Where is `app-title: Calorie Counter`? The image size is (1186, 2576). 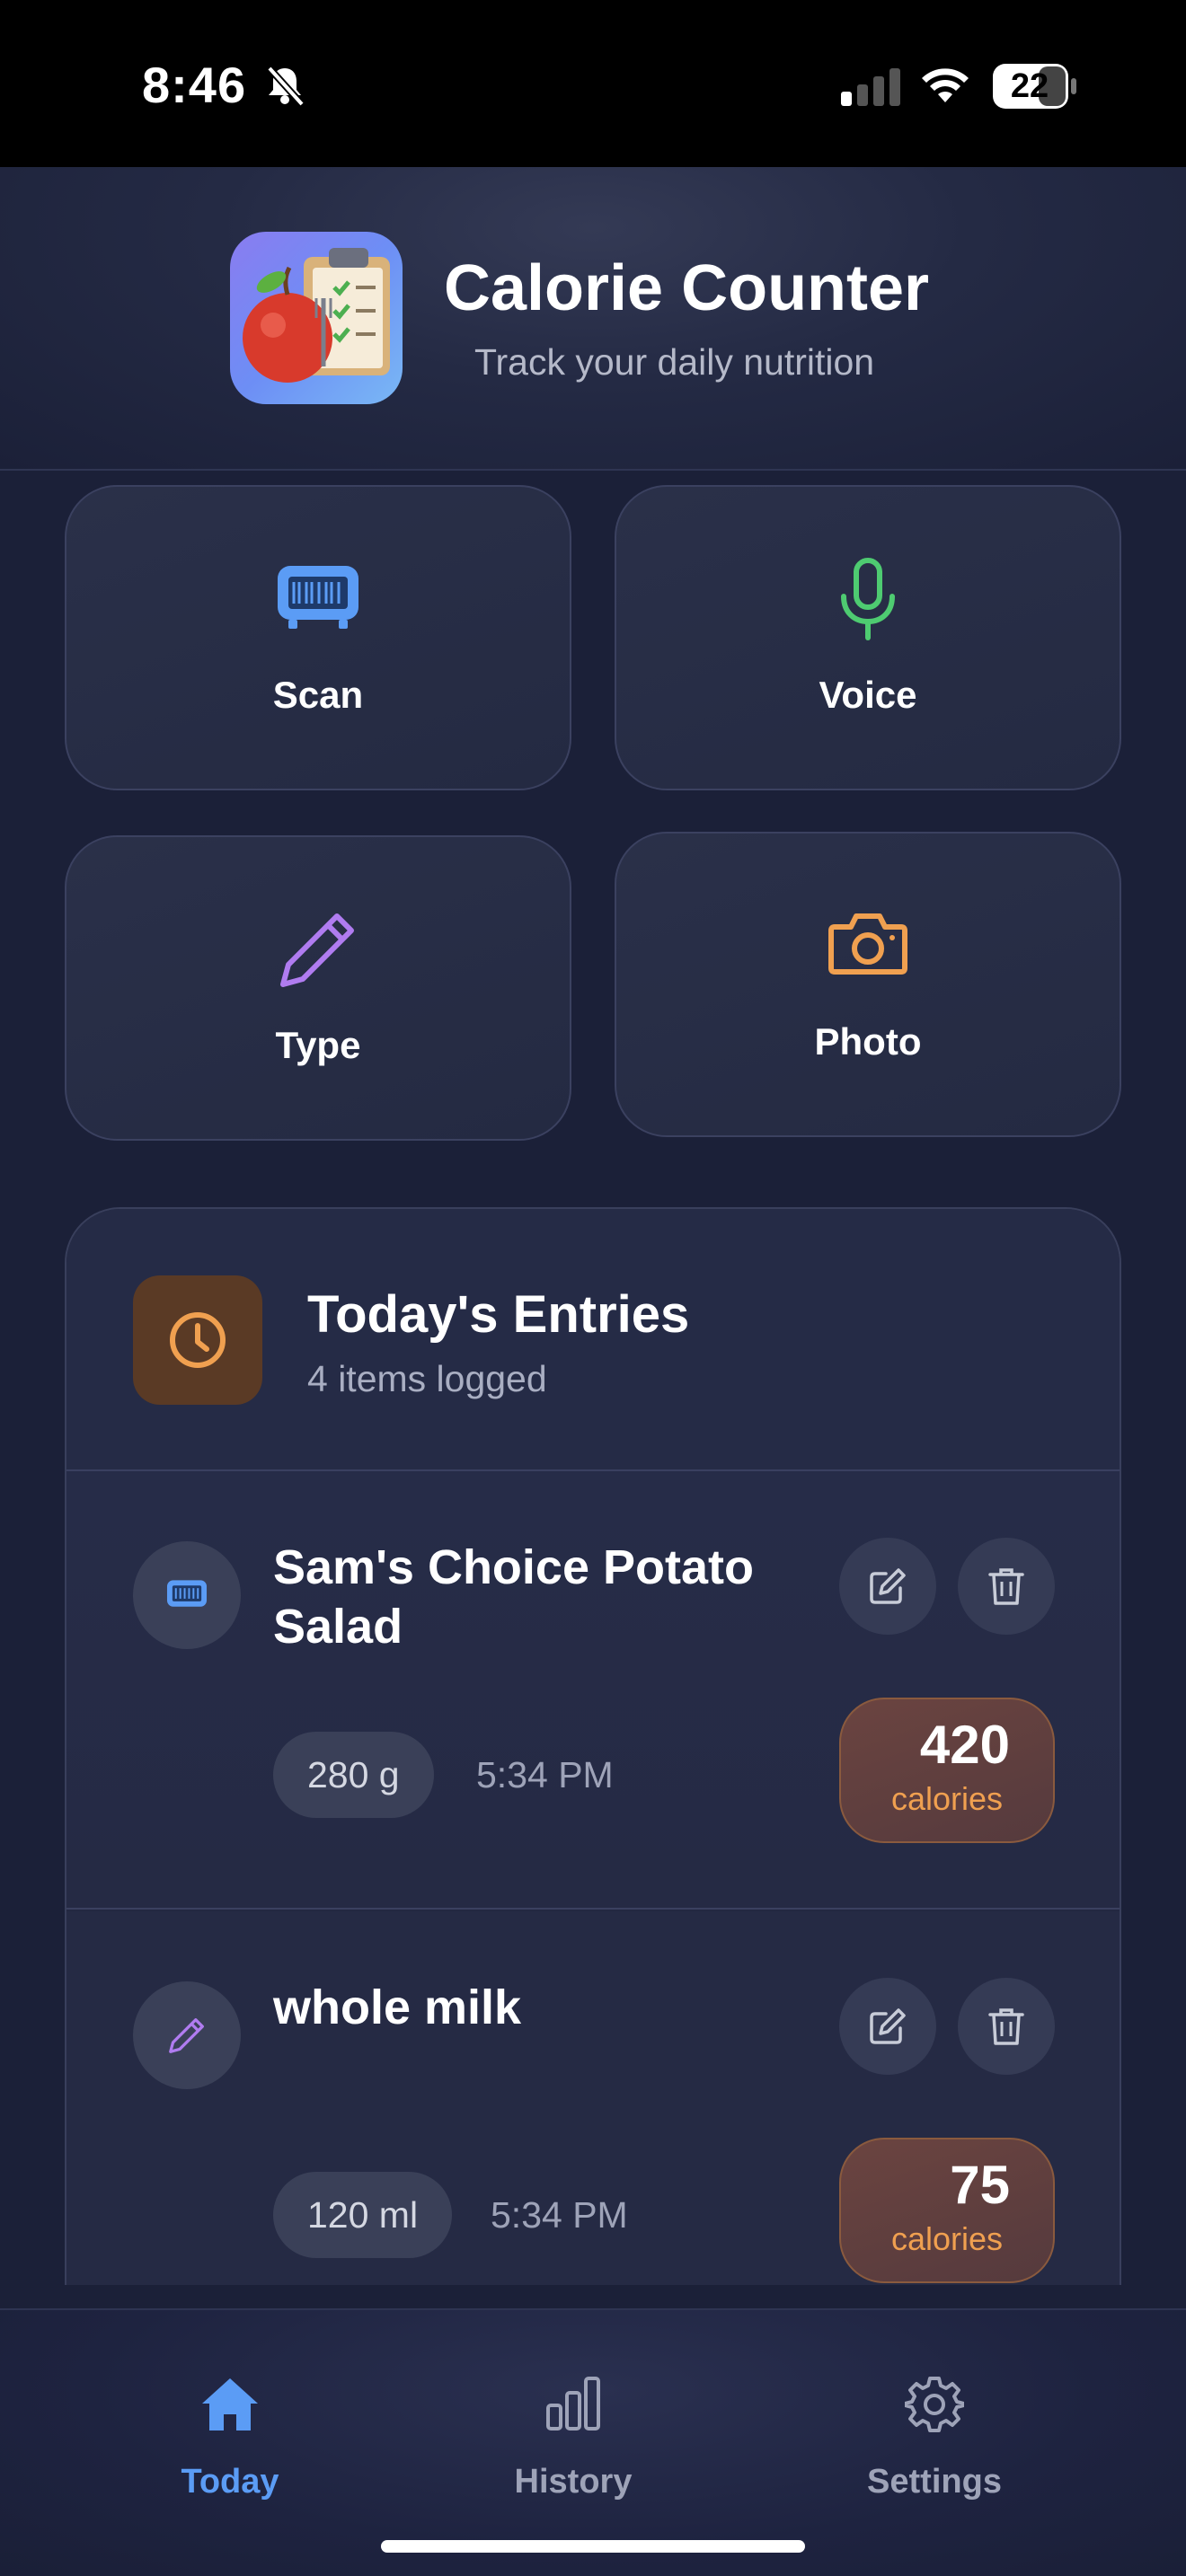 app-title: Calorie Counter is located at coordinates (687, 288).